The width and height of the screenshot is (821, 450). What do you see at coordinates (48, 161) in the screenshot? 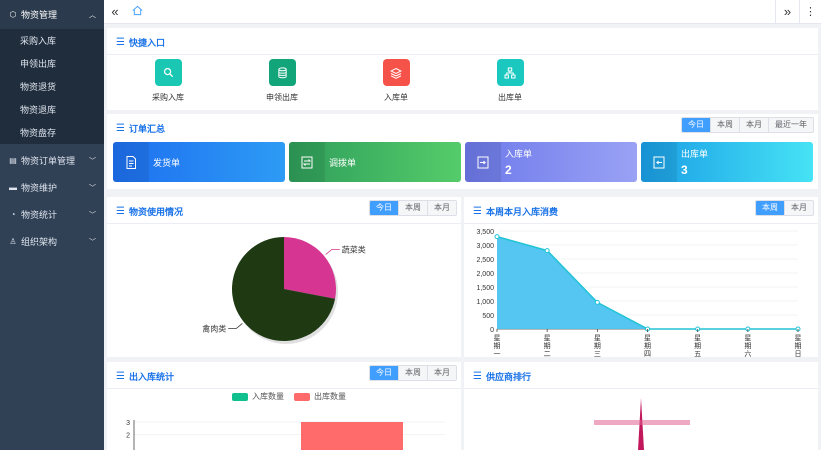
I see `sidebar-group-label: 物资订单管理` at bounding box center [48, 161].